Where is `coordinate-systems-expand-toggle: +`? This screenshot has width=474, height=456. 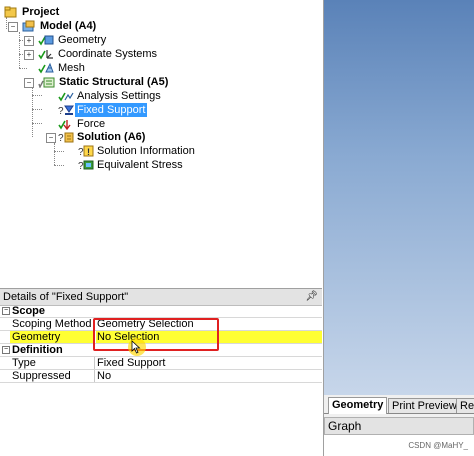
coordinate-systems-expand-toggle: + is located at coordinates (29, 55).